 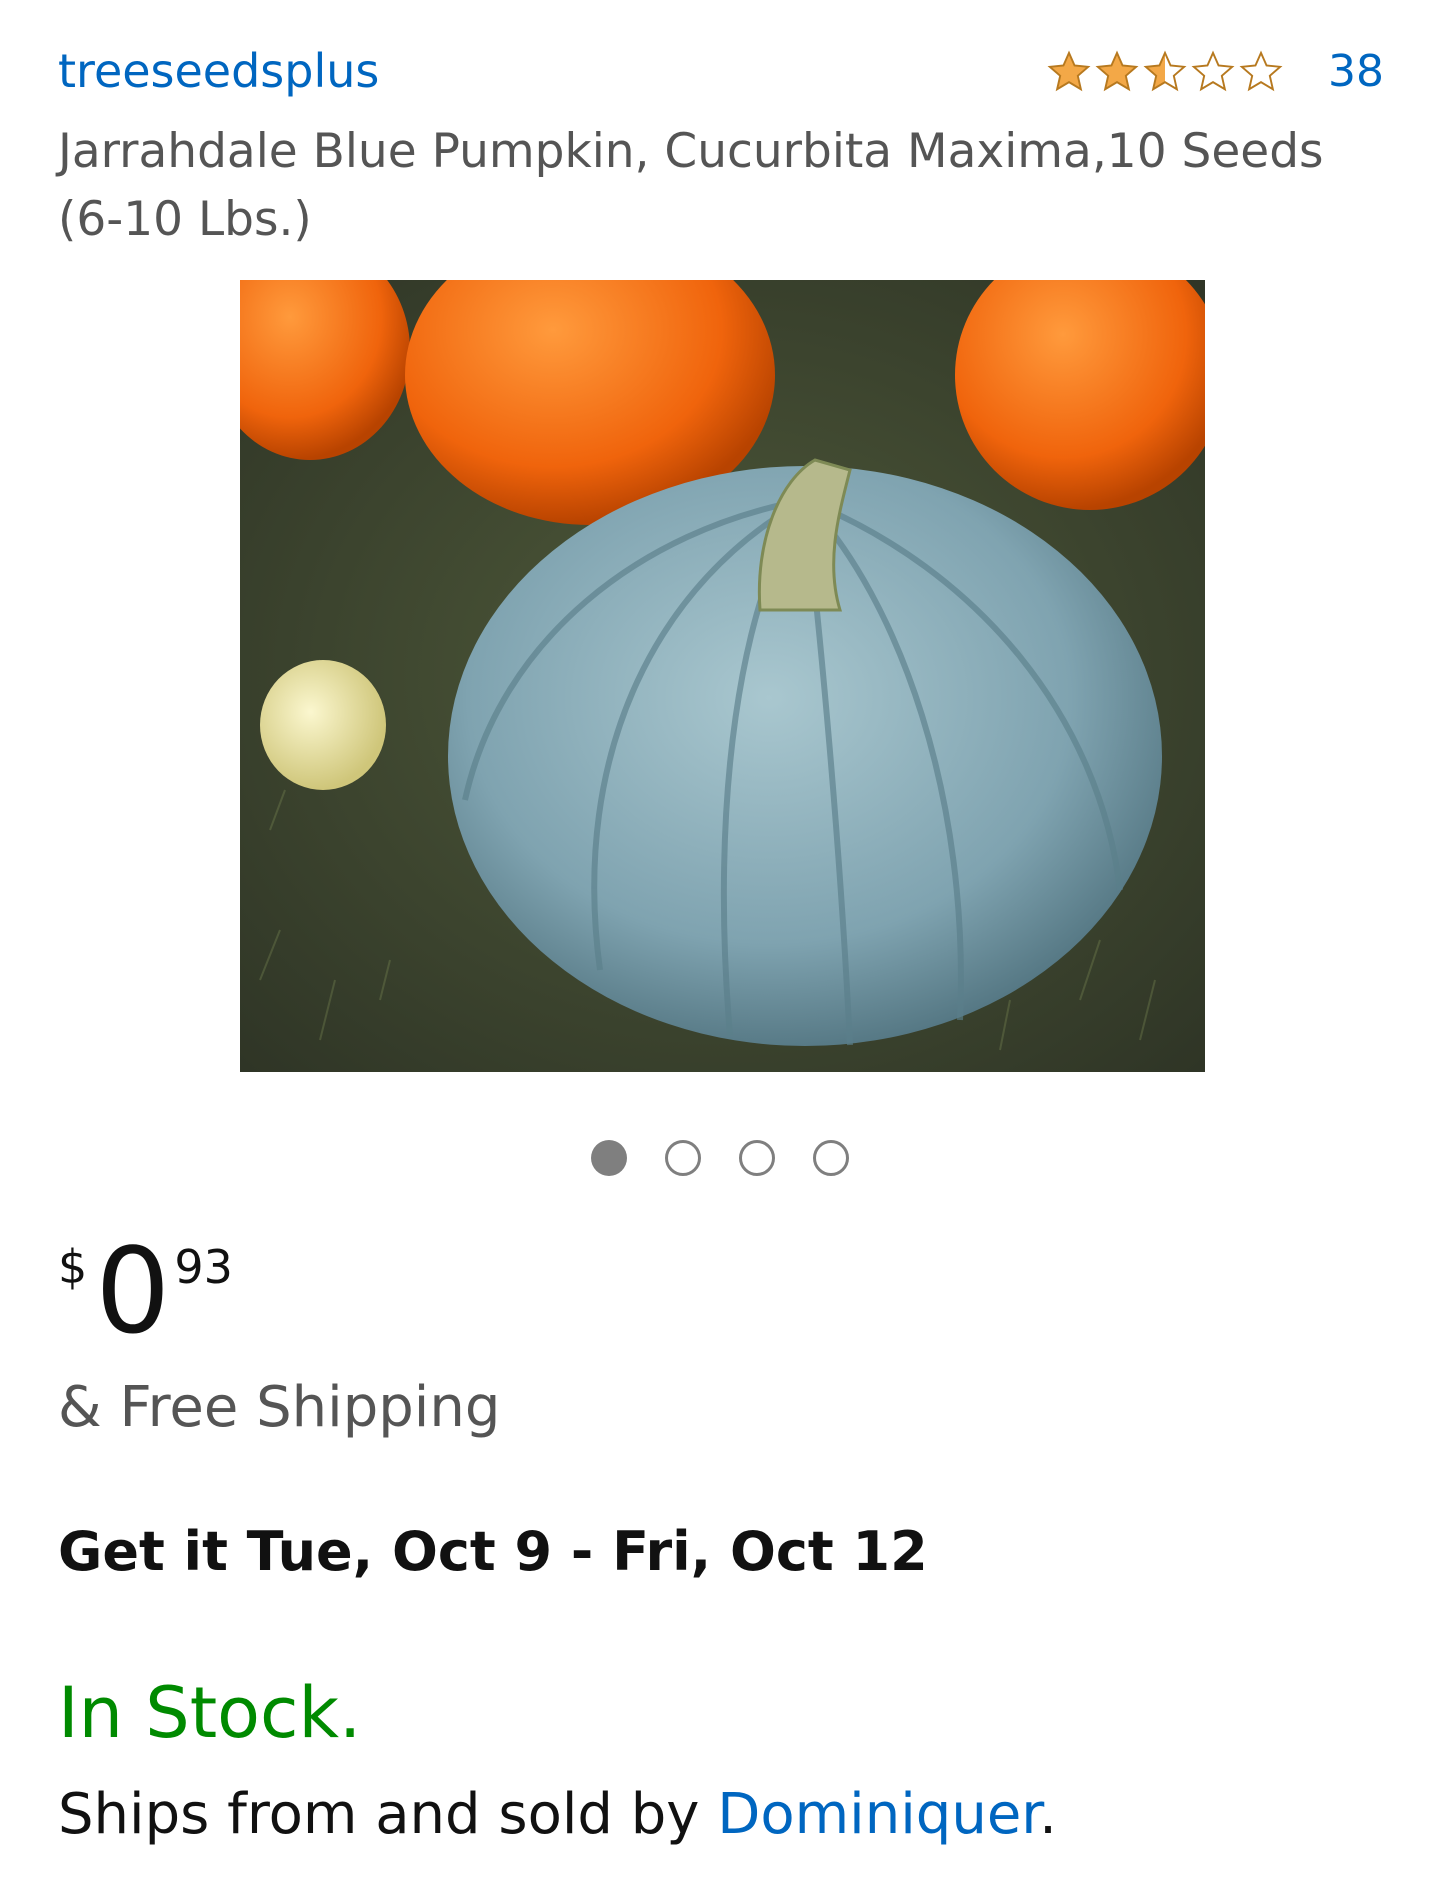 What do you see at coordinates (279, 1407) in the screenshot?
I see `shipping-info: & Free Shipping` at bounding box center [279, 1407].